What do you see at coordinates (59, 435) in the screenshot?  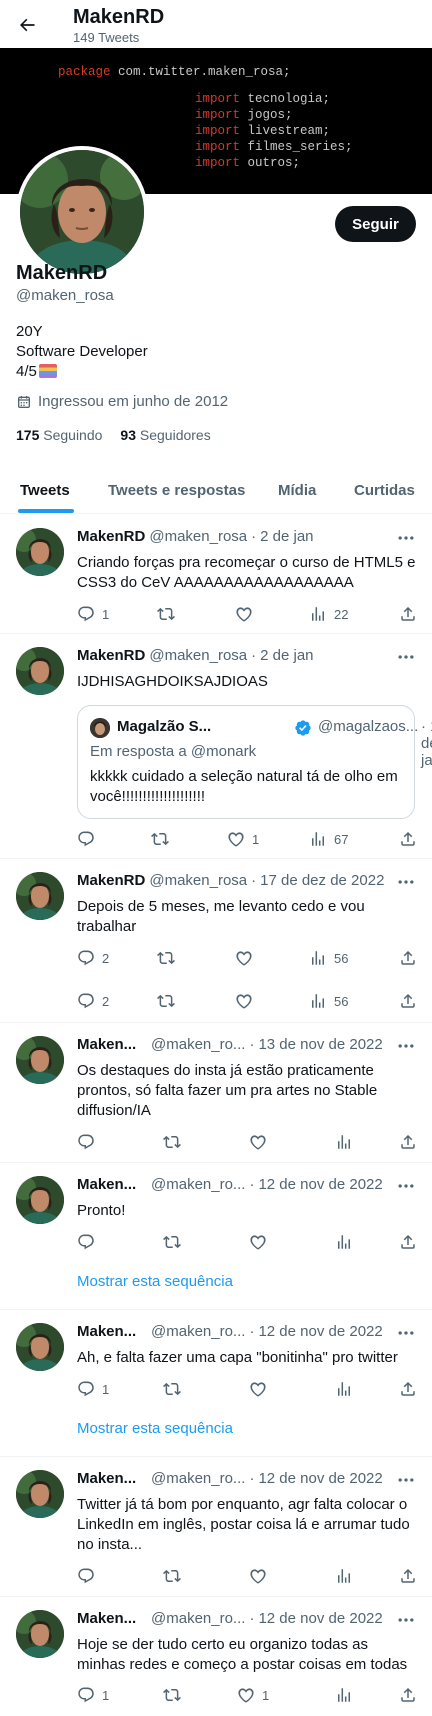 I see `following-link: 175 Seguindo` at bounding box center [59, 435].